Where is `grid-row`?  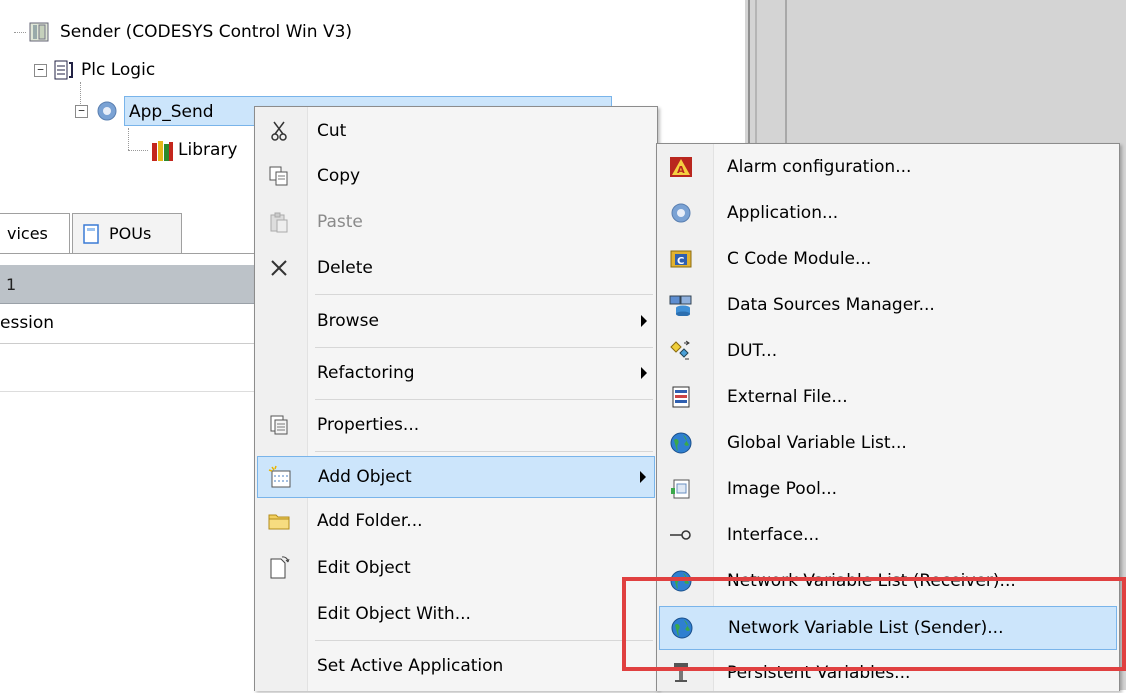
grid-row is located at coordinates (127, 367).